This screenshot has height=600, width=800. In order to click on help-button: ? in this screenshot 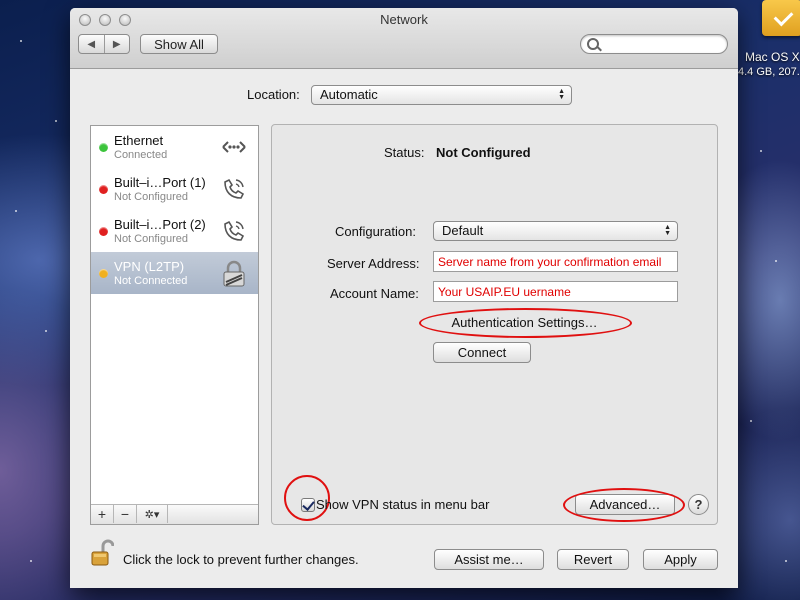, I will do `click(698, 504)`.